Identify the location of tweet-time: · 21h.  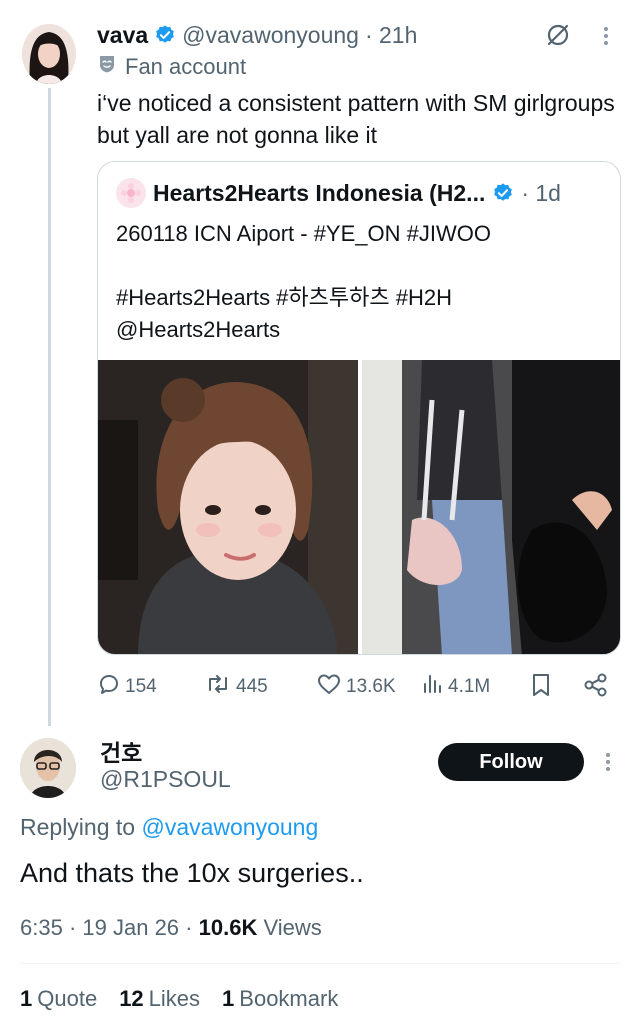
(391, 35).